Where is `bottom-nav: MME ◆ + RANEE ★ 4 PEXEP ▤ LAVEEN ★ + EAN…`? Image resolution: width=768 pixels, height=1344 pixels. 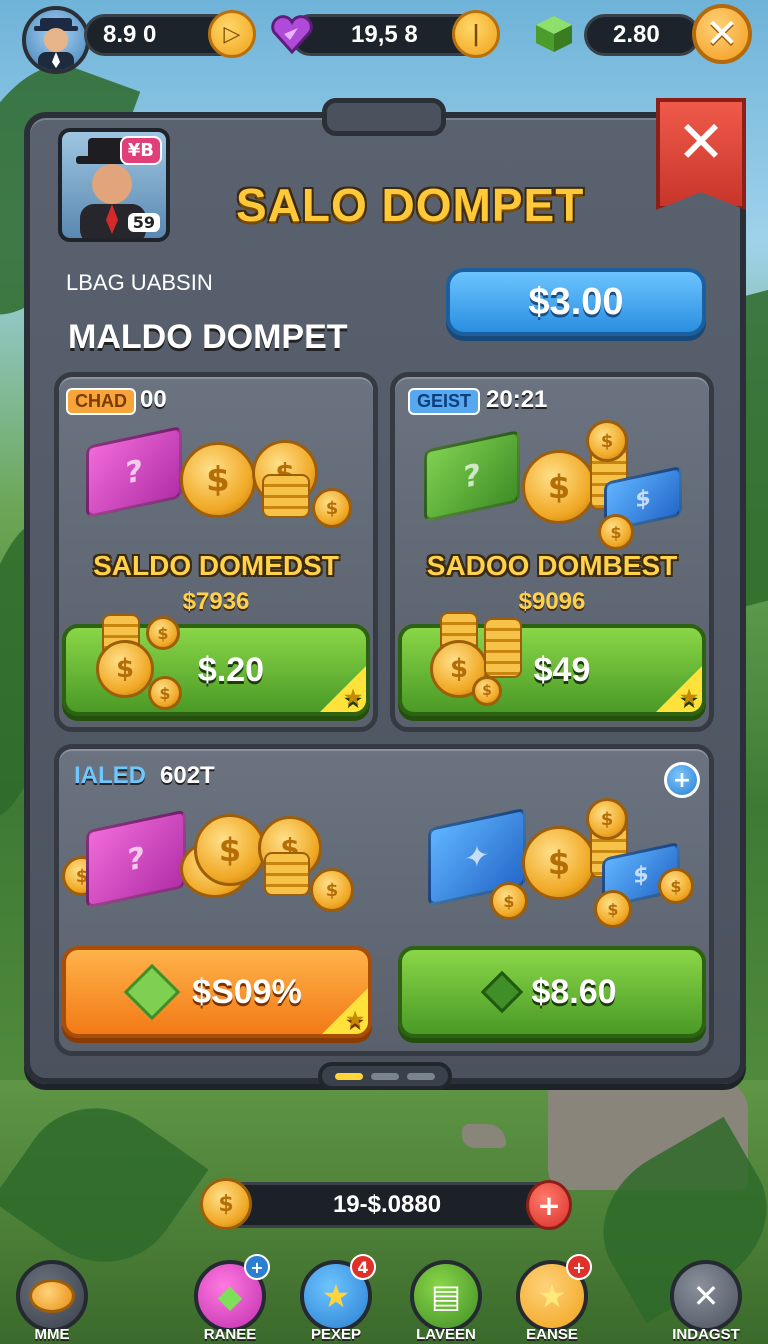
bottom-nav: MME ◆ + RANEE ★ 4 PEXEP ▤ LAVEEN ★ + EAN… is located at coordinates (384, 1299).